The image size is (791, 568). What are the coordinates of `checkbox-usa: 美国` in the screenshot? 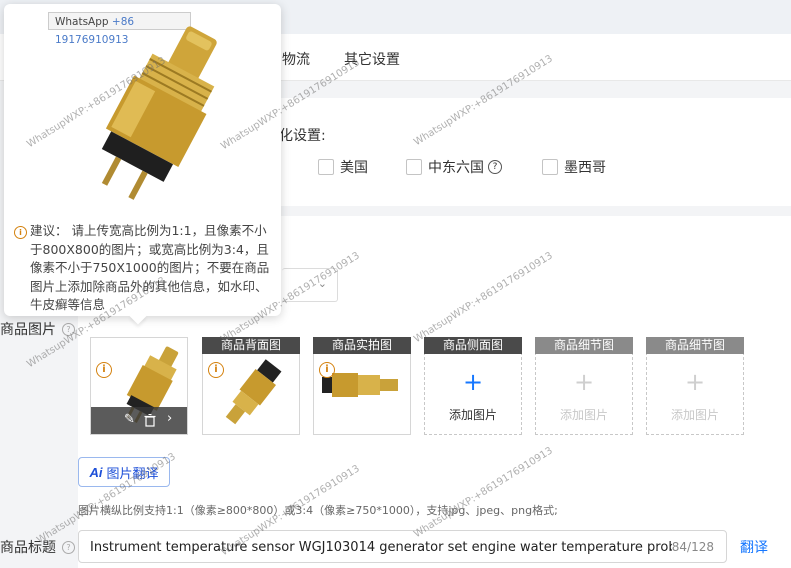 It's located at (343, 167).